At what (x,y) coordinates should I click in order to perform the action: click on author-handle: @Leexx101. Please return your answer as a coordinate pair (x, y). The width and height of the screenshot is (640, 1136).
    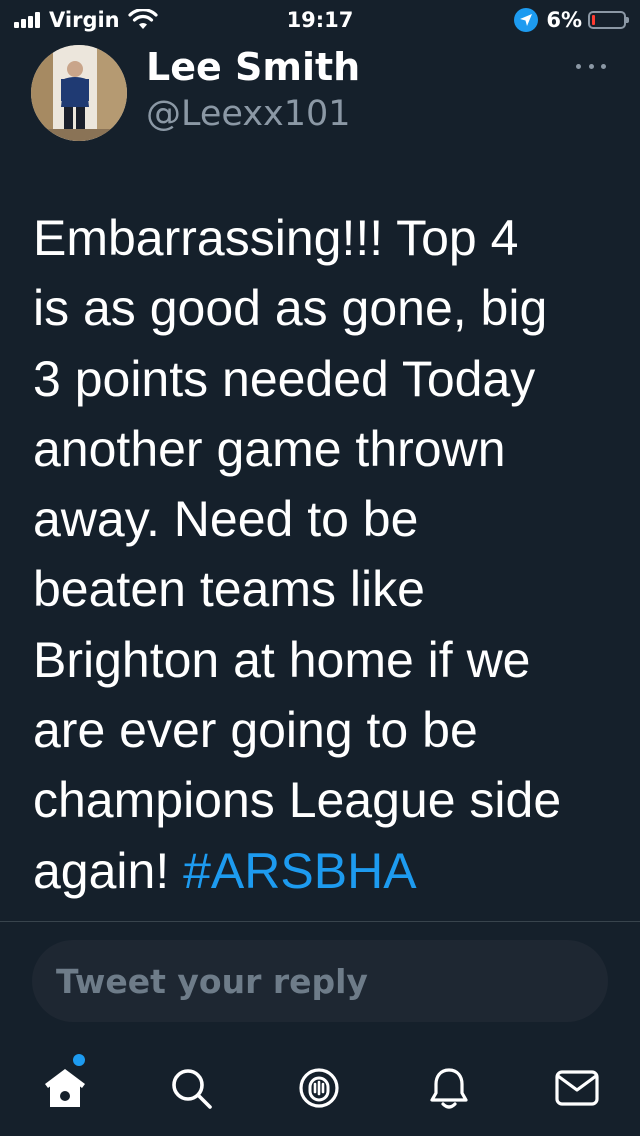
    Looking at the image, I should click on (253, 114).